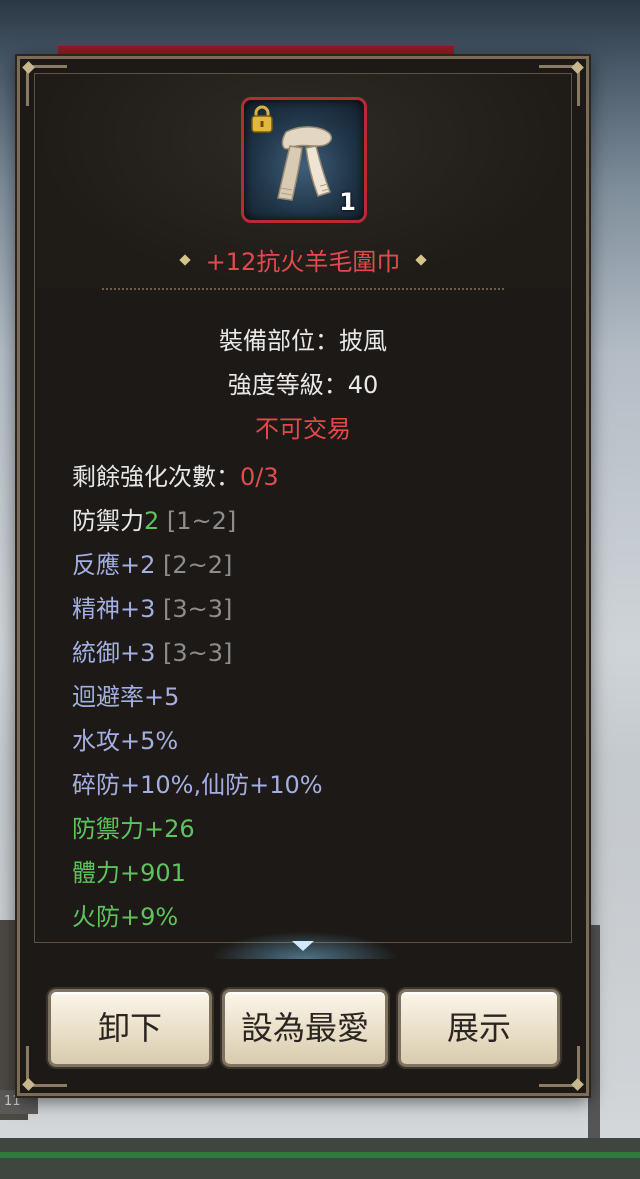 This screenshot has width=640, height=1179. I want to click on set-favorite-button: 設為最愛, so click(305, 1028).